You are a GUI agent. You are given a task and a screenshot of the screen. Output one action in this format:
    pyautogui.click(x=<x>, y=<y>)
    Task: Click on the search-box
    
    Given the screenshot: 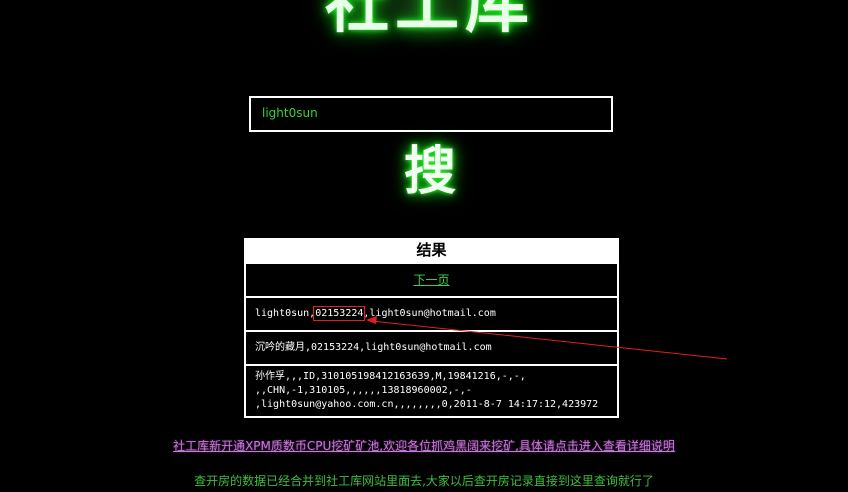 What is the action you would take?
    pyautogui.click(x=431, y=114)
    